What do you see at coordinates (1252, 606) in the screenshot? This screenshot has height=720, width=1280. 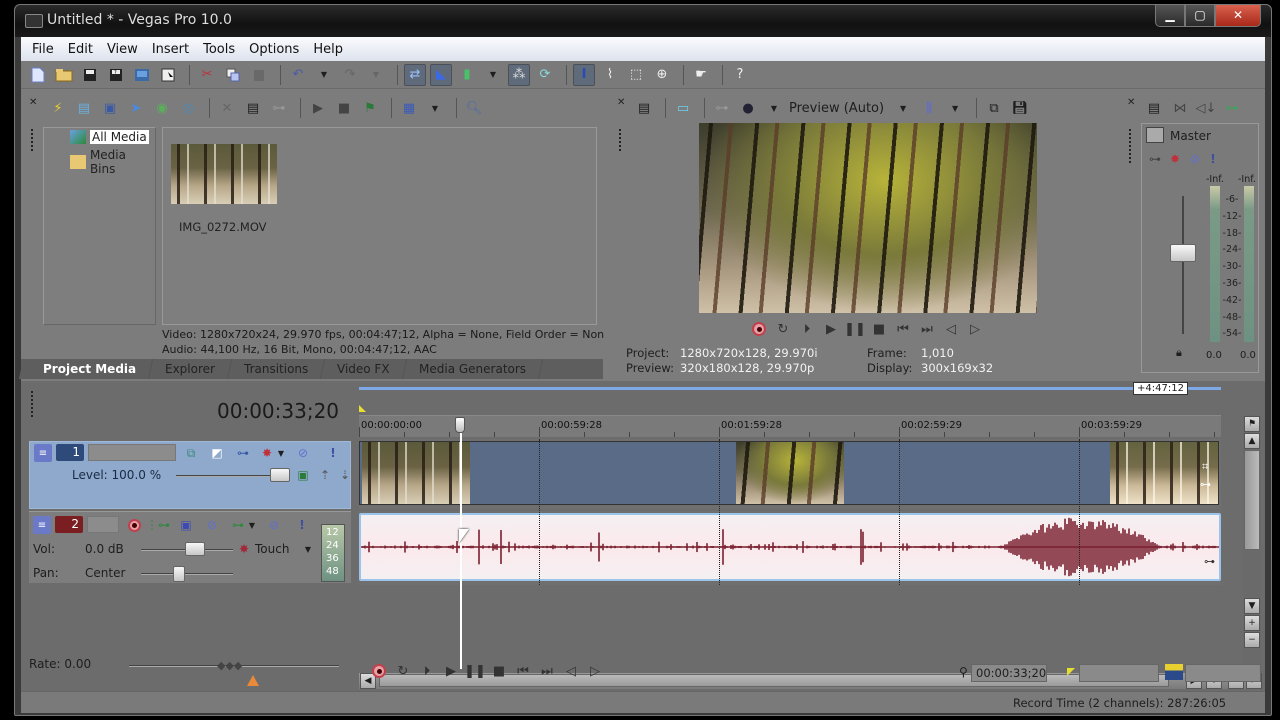 I see `scroll-down-button: ▼` at bounding box center [1252, 606].